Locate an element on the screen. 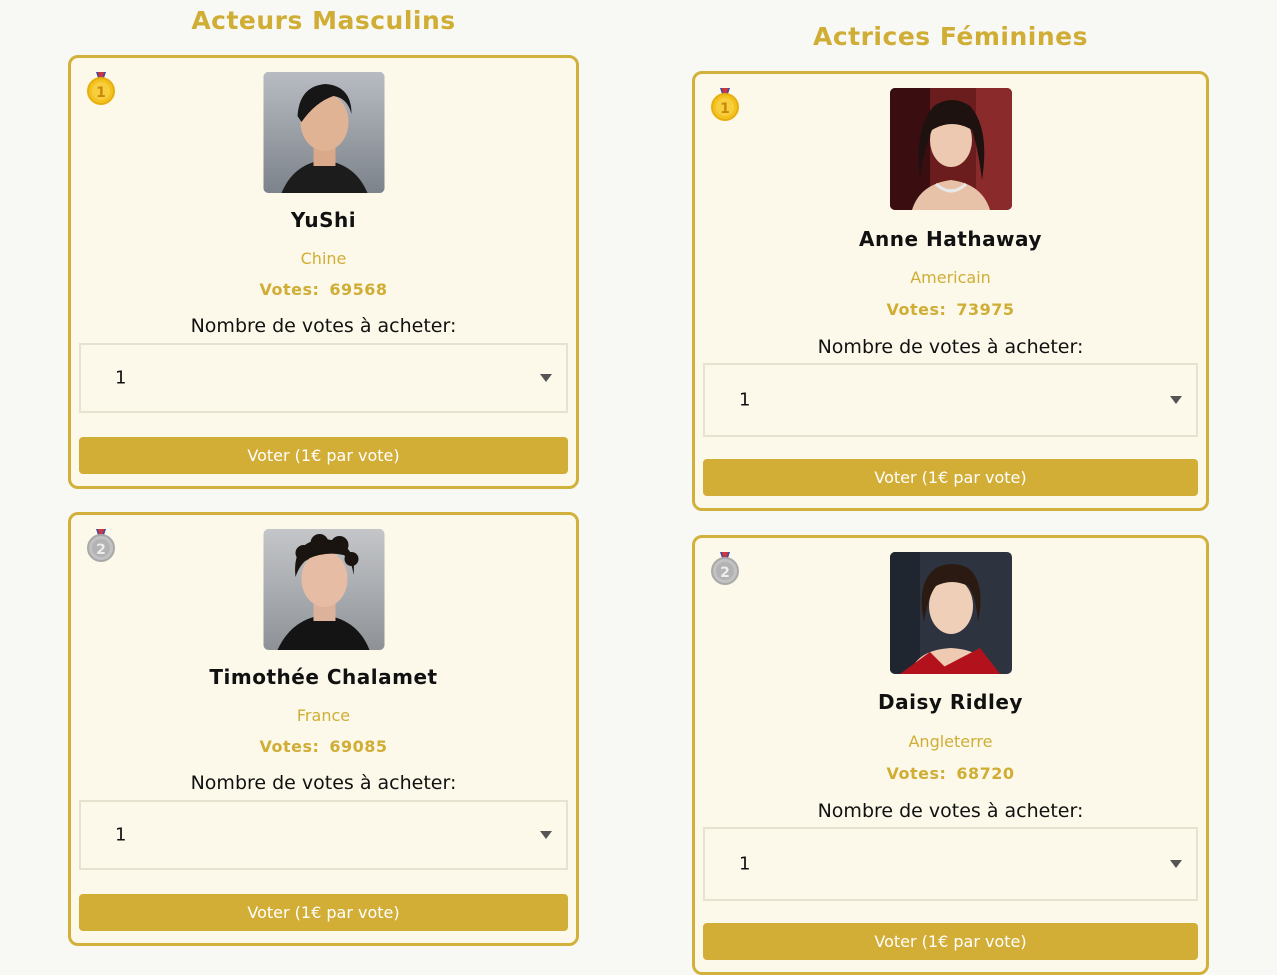 This screenshot has width=1277, height=975. candidate-name: Daisy Ridley is located at coordinates (950, 702).